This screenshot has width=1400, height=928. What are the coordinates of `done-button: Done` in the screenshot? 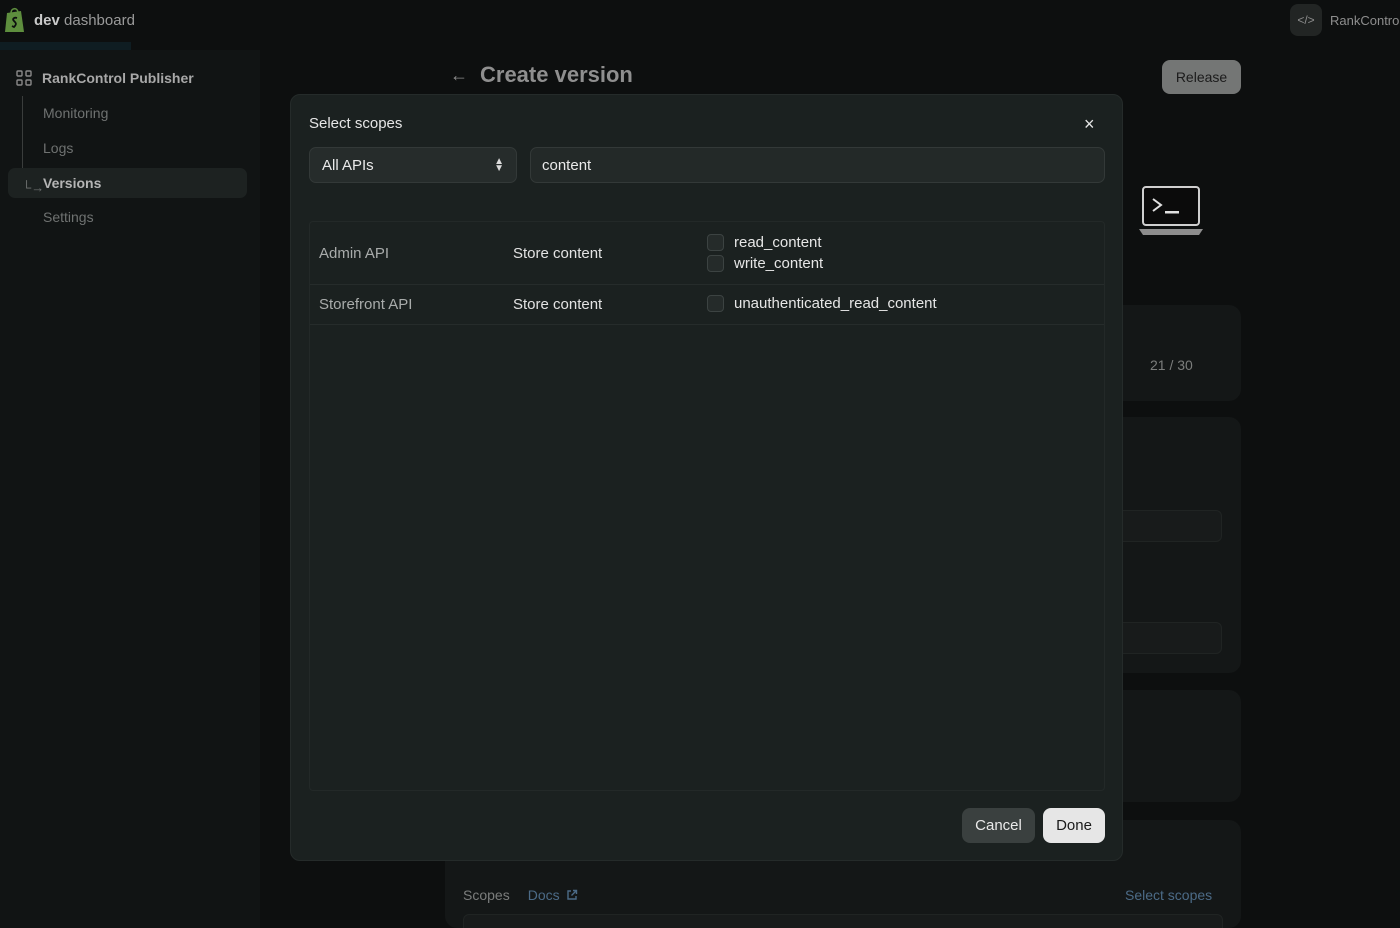 It's located at (1074, 825).